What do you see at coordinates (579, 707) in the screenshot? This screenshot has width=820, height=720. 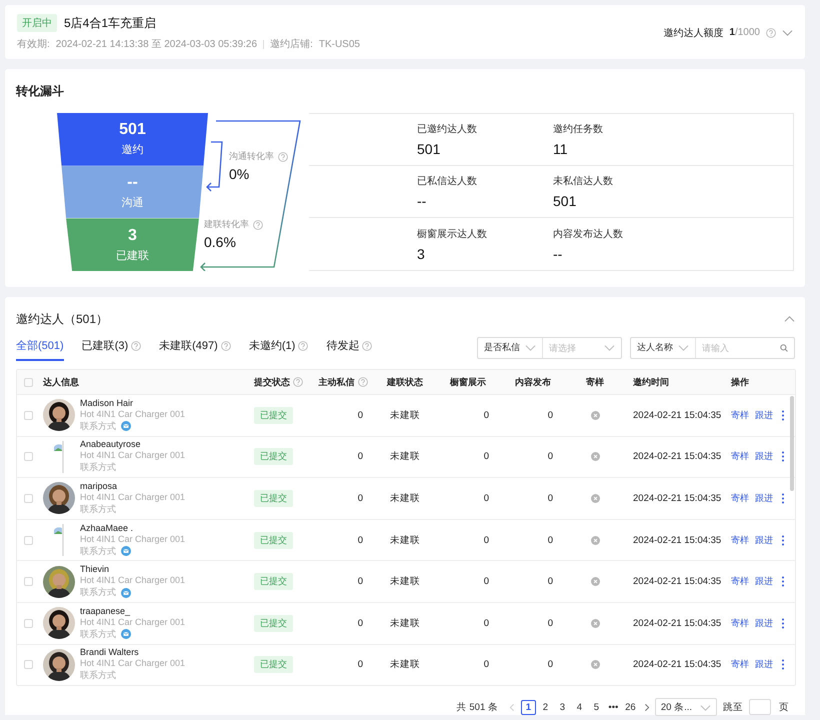 I see `page-button: 4` at bounding box center [579, 707].